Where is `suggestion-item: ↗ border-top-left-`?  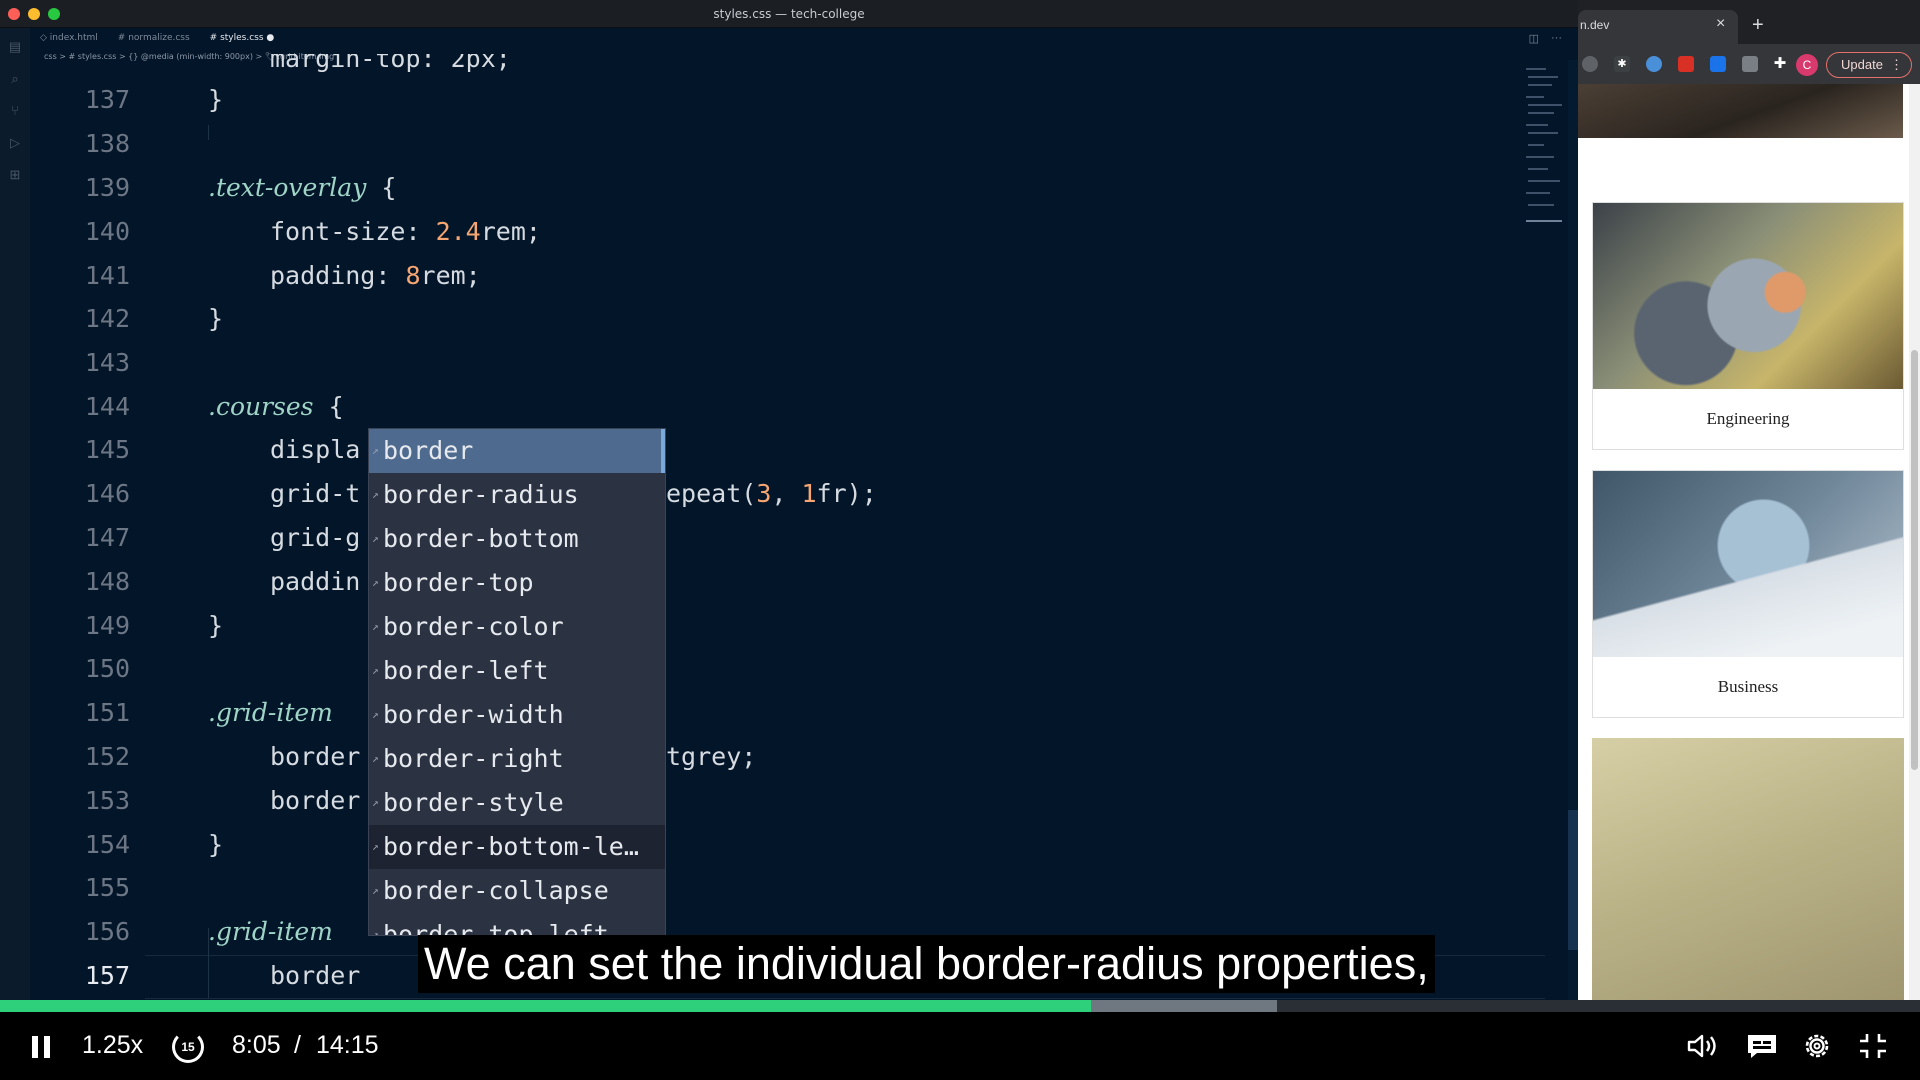 suggestion-item: ↗ border-top-left- is located at coordinates (517, 924).